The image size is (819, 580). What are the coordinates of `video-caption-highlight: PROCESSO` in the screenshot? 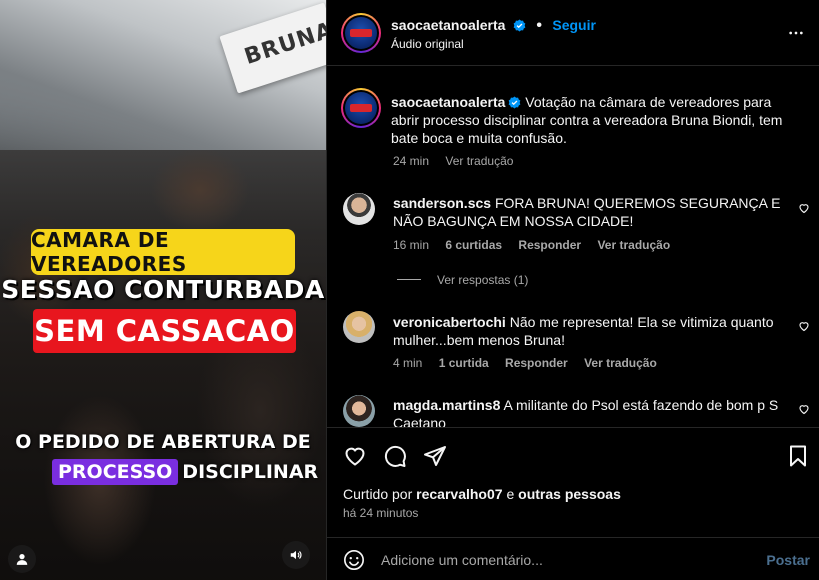 It's located at (115, 472).